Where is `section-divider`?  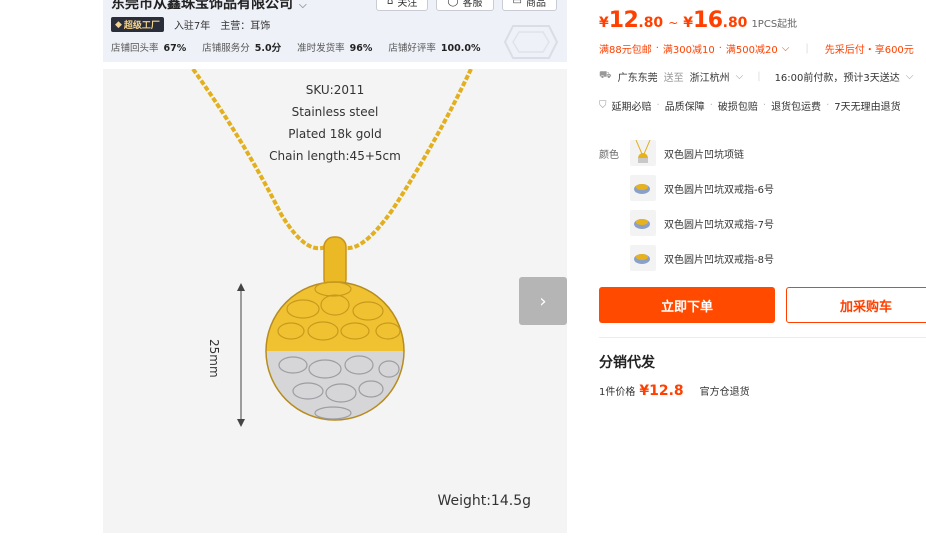 section-divider is located at coordinates (762, 337).